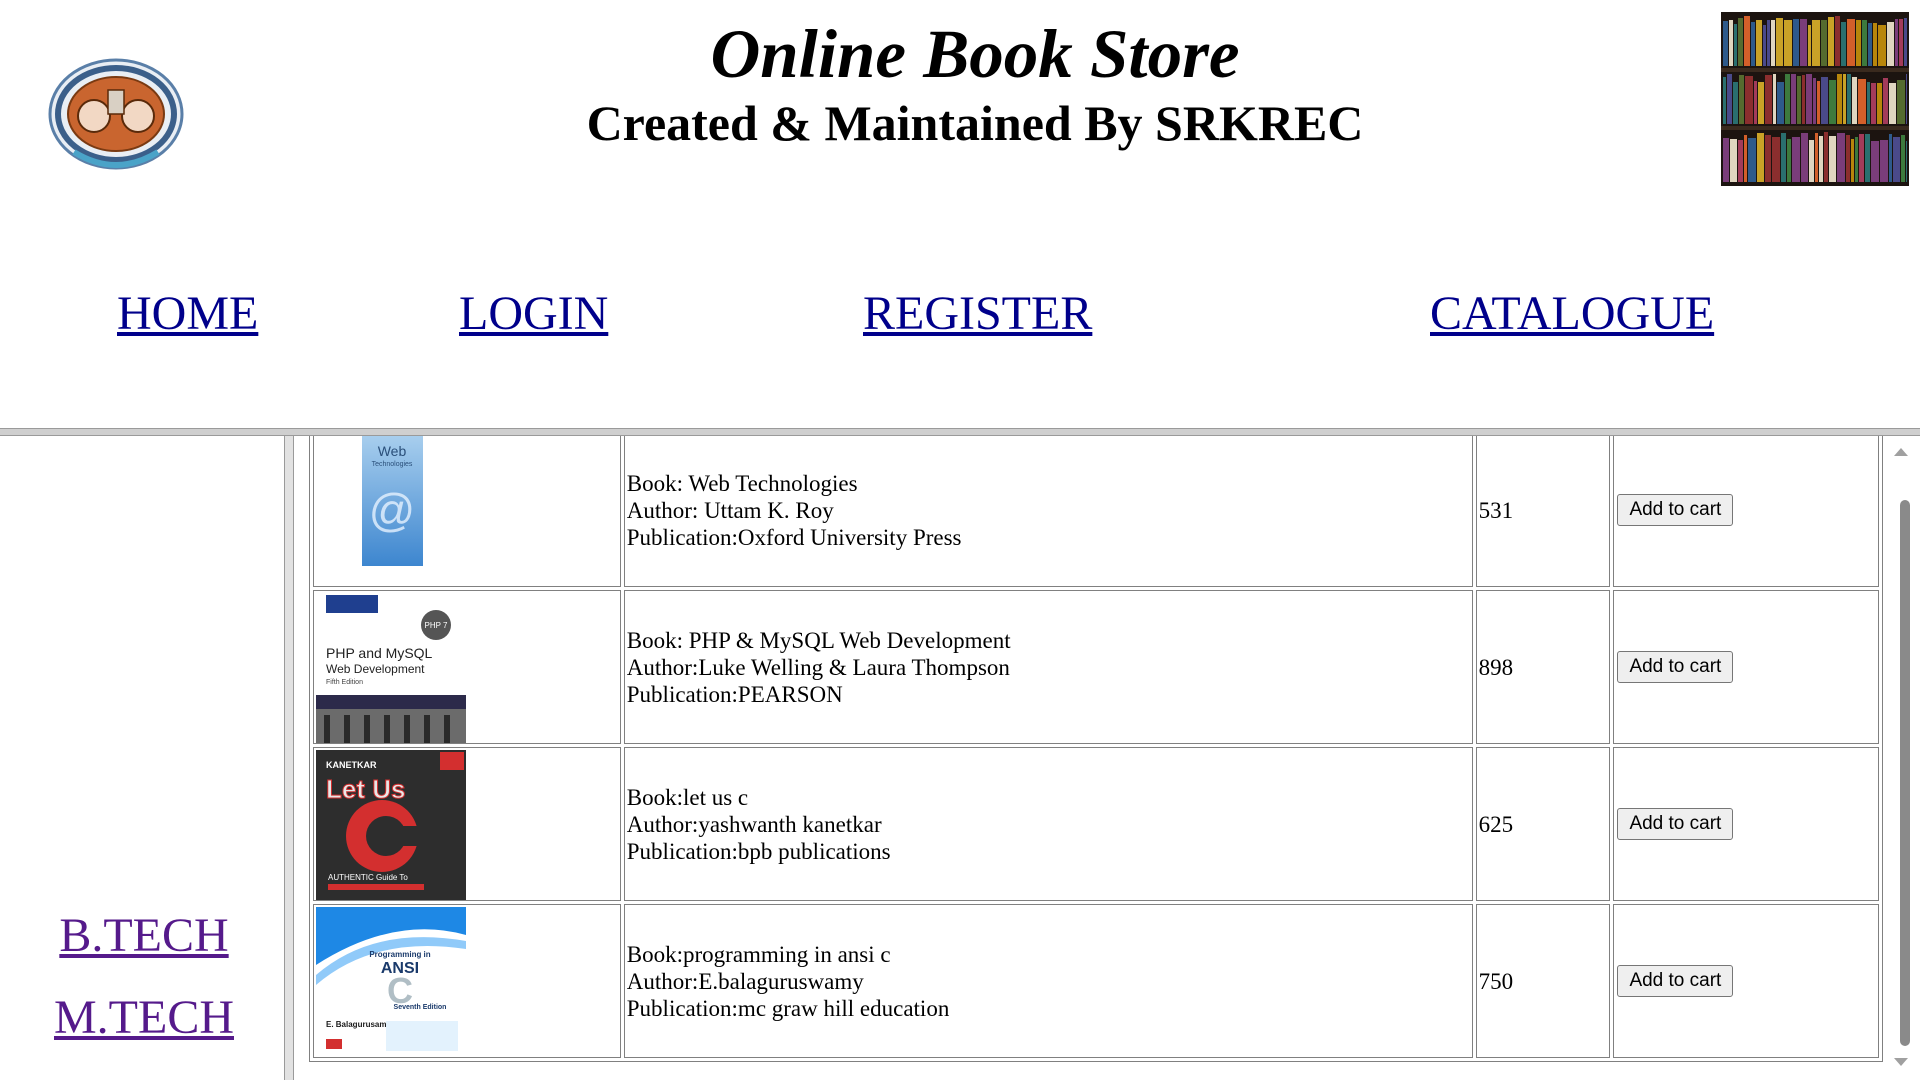  What do you see at coordinates (788, 1008) in the screenshot?
I see `book-publication: Publication:mc graw hill education` at bounding box center [788, 1008].